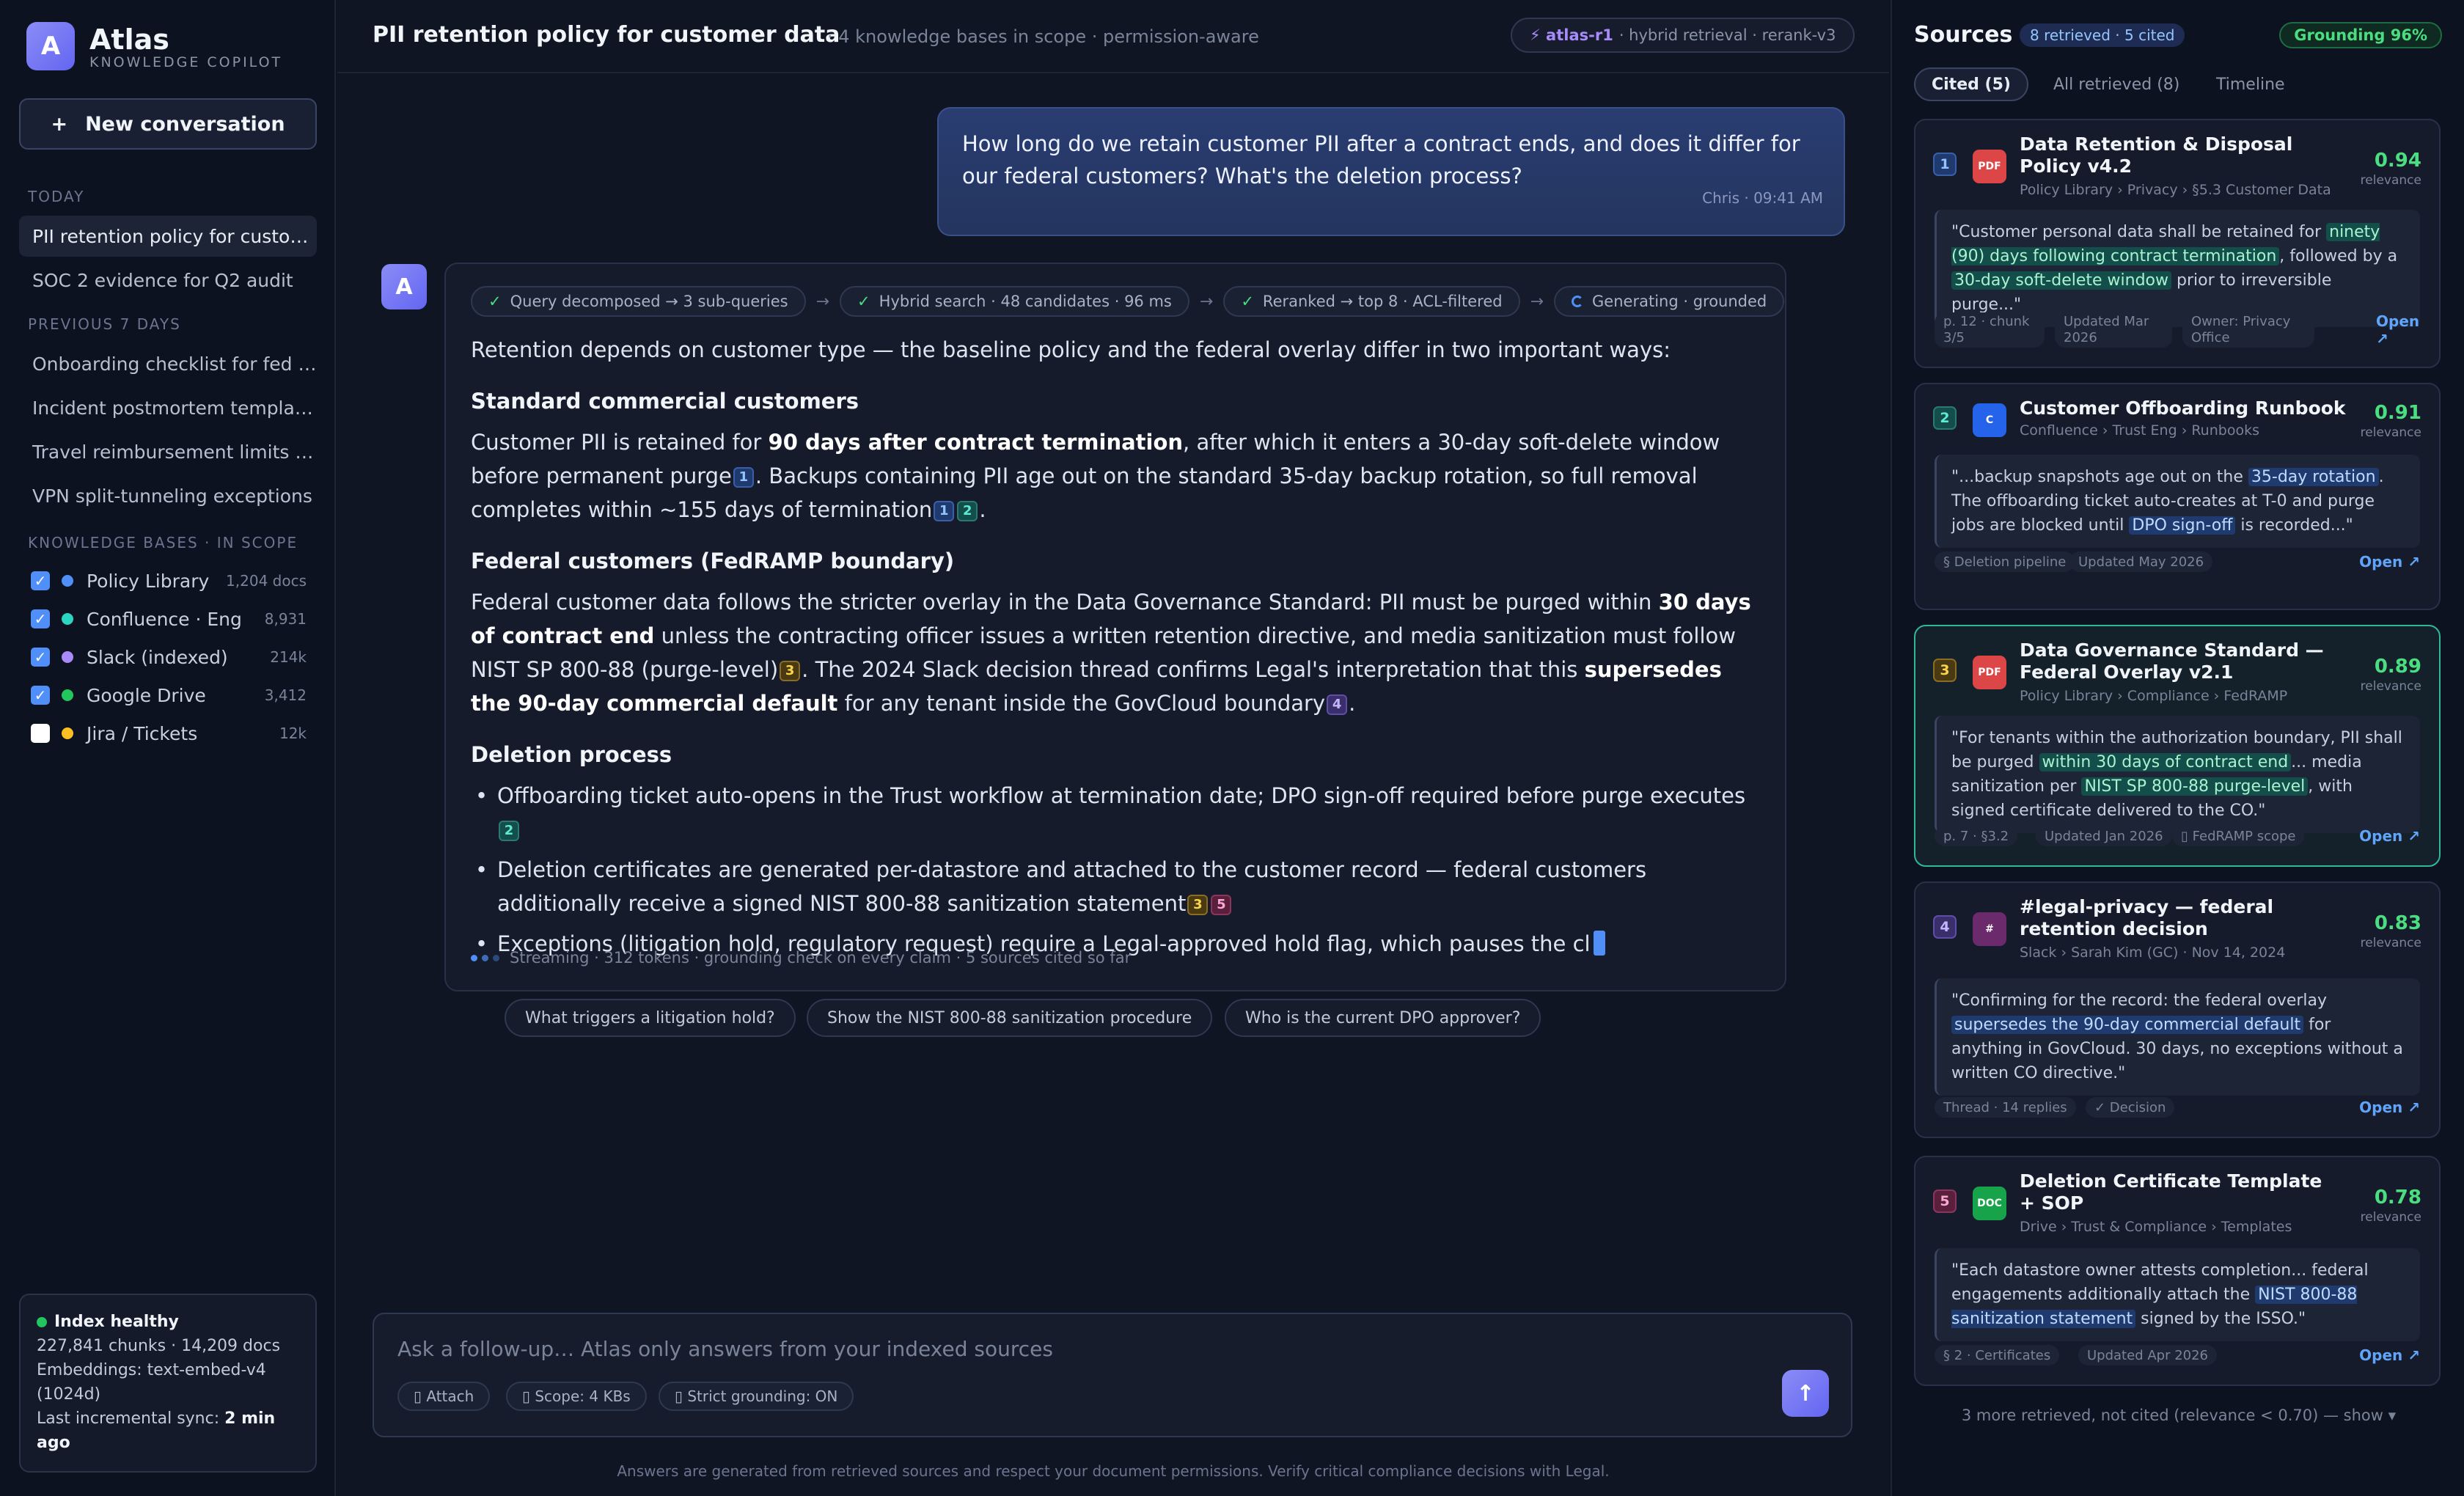 The width and height of the screenshot is (2464, 1496). What do you see at coordinates (1971, 84) in the screenshot?
I see `tab-cited: Cited (5)` at bounding box center [1971, 84].